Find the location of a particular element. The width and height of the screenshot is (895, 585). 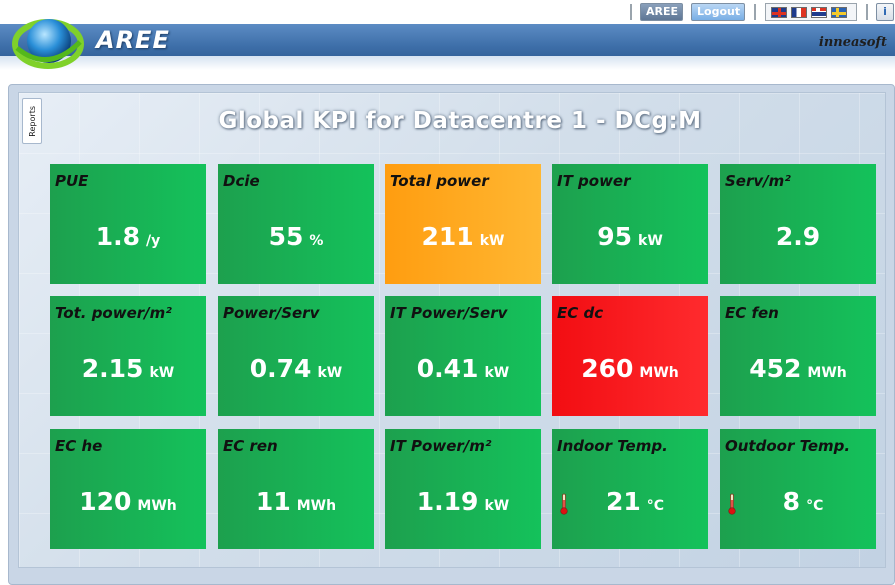

kpi-value-row: 1.8/y is located at coordinates (128, 240).